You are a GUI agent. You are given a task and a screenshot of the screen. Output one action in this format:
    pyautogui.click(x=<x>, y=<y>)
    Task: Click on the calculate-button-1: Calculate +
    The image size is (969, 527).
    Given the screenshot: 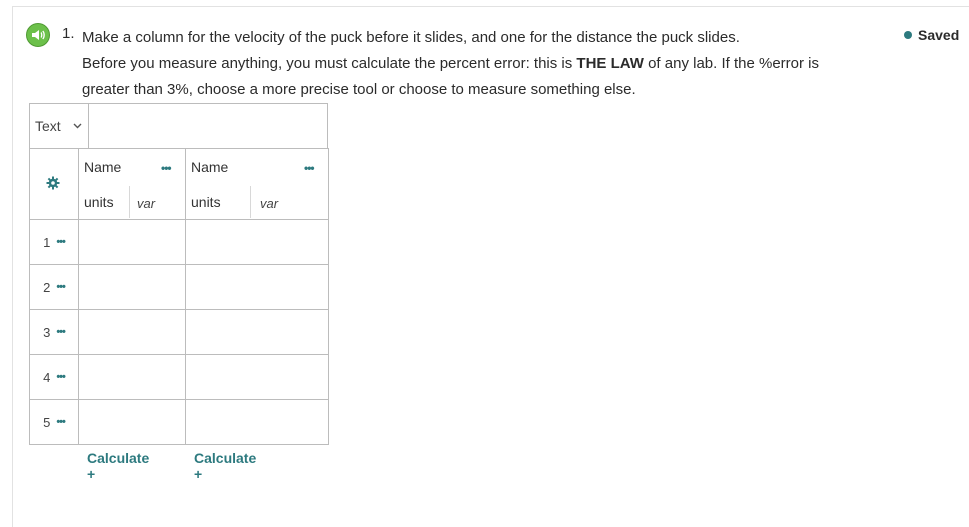 What is the action you would take?
    pyautogui.click(x=118, y=466)
    